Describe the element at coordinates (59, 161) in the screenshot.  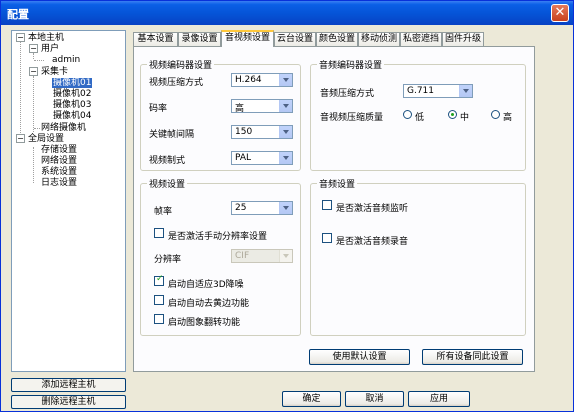
I see `tree-network: 网络设置` at that location.